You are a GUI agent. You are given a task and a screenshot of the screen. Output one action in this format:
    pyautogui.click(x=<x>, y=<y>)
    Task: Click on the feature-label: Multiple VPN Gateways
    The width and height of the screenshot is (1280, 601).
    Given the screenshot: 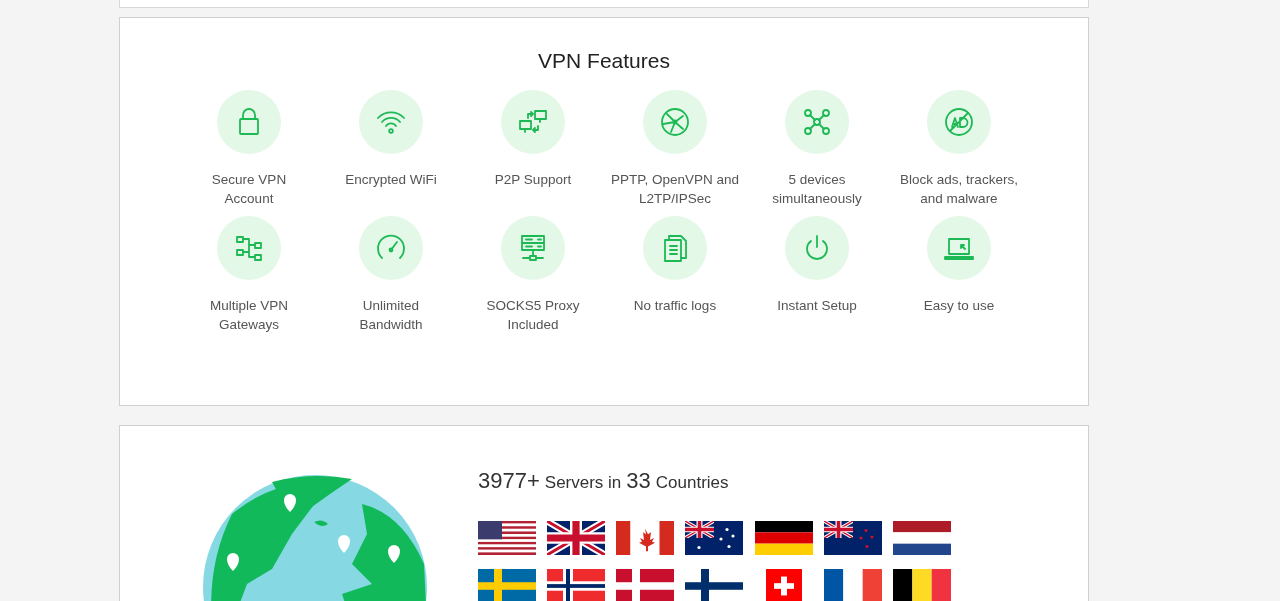 What is the action you would take?
    pyautogui.click(x=249, y=315)
    